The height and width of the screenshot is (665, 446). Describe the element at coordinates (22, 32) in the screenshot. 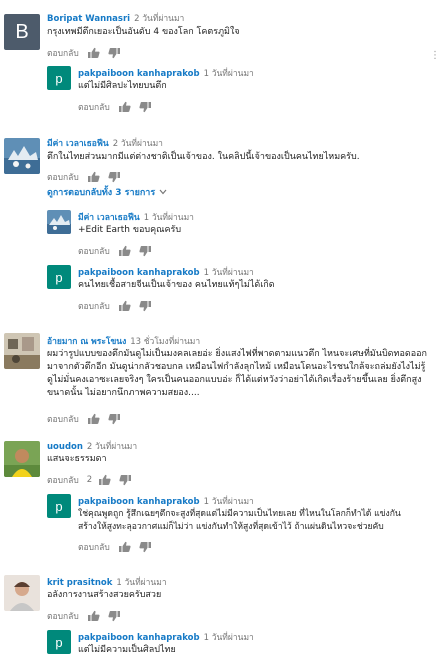

I see `avatar: B` at that location.